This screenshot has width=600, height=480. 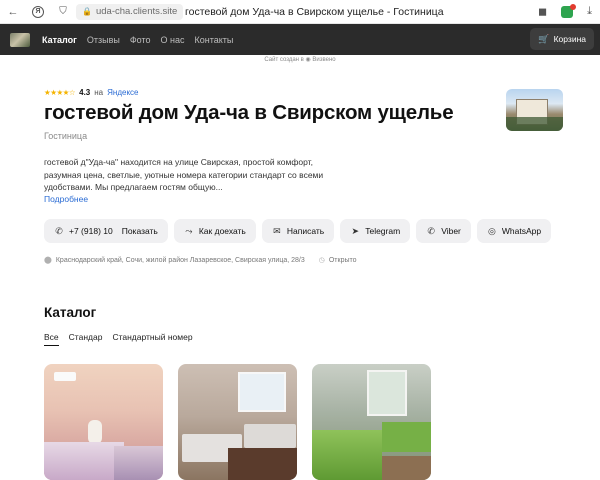 I want to click on rating-stars: ★★★★☆, so click(x=60, y=92).